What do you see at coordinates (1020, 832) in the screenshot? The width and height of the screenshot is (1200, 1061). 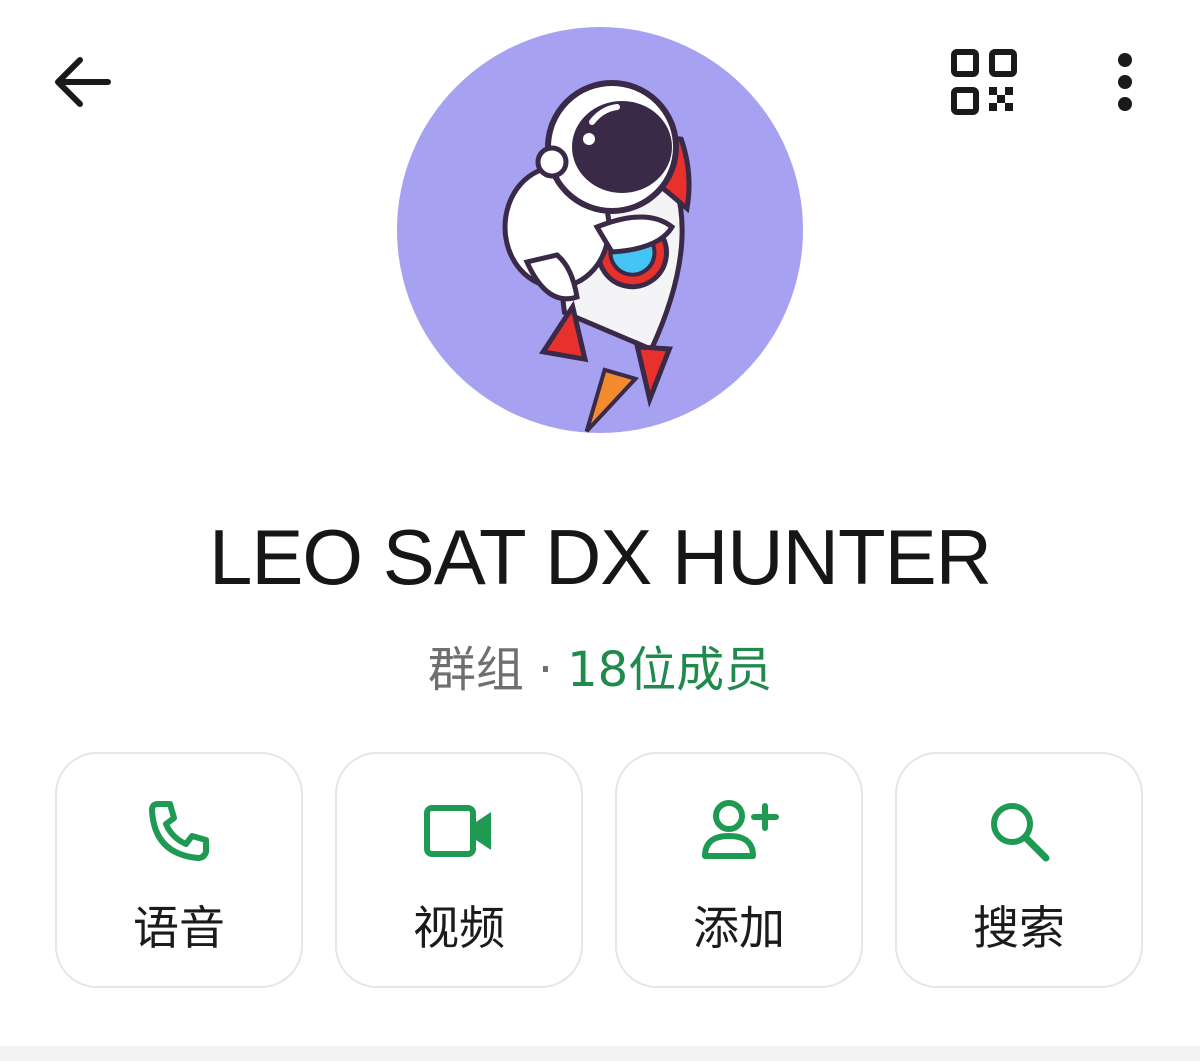 I see `search-icon` at bounding box center [1020, 832].